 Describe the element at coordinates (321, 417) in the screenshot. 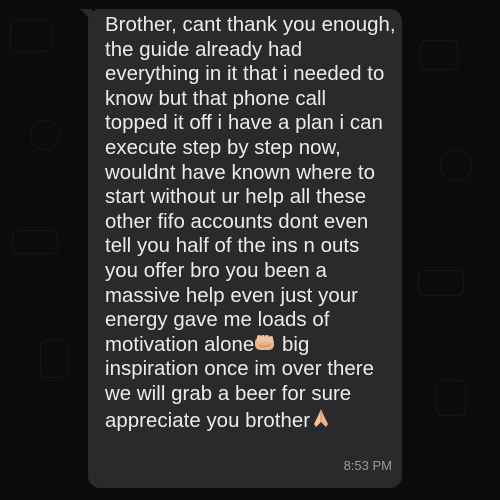

I see `praying-hands-icon` at that location.